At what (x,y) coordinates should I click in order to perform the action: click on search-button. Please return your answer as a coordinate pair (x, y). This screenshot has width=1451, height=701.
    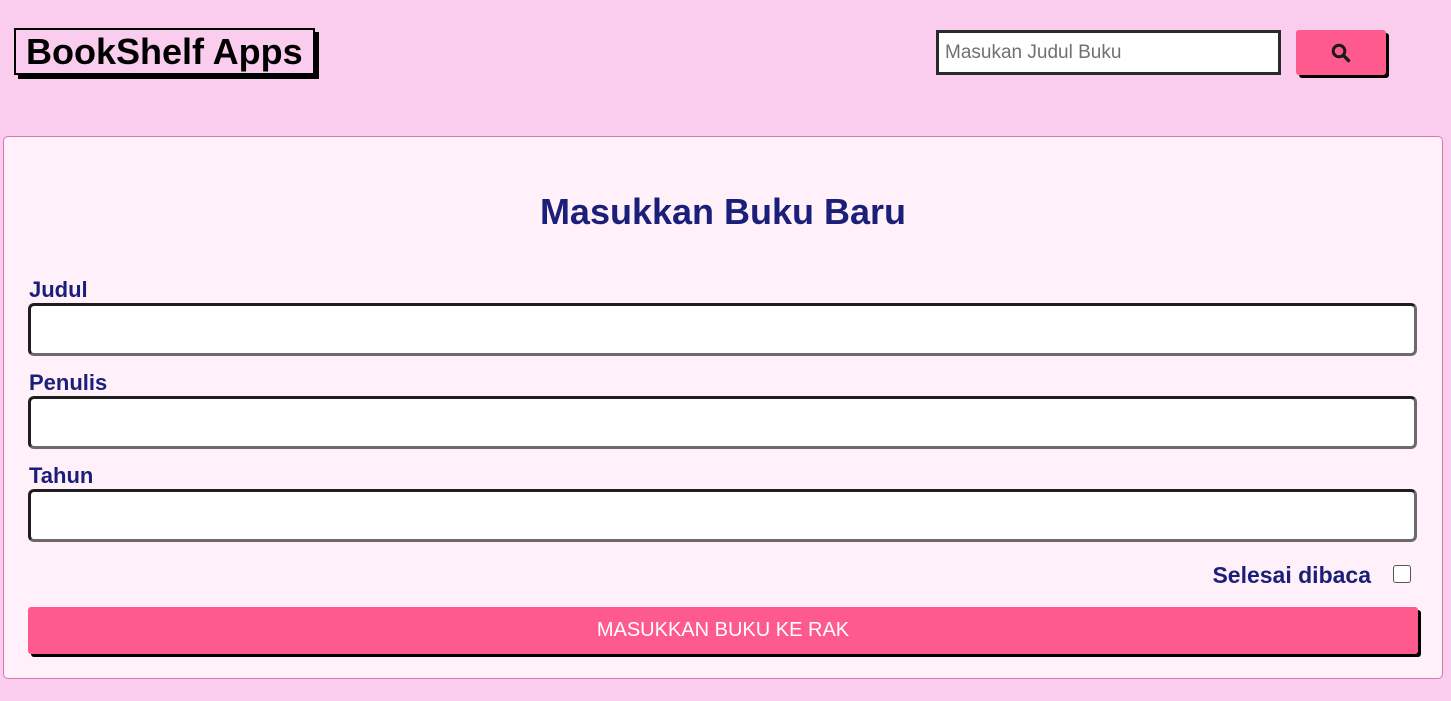
    Looking at the image, I should click on (1341, 52).